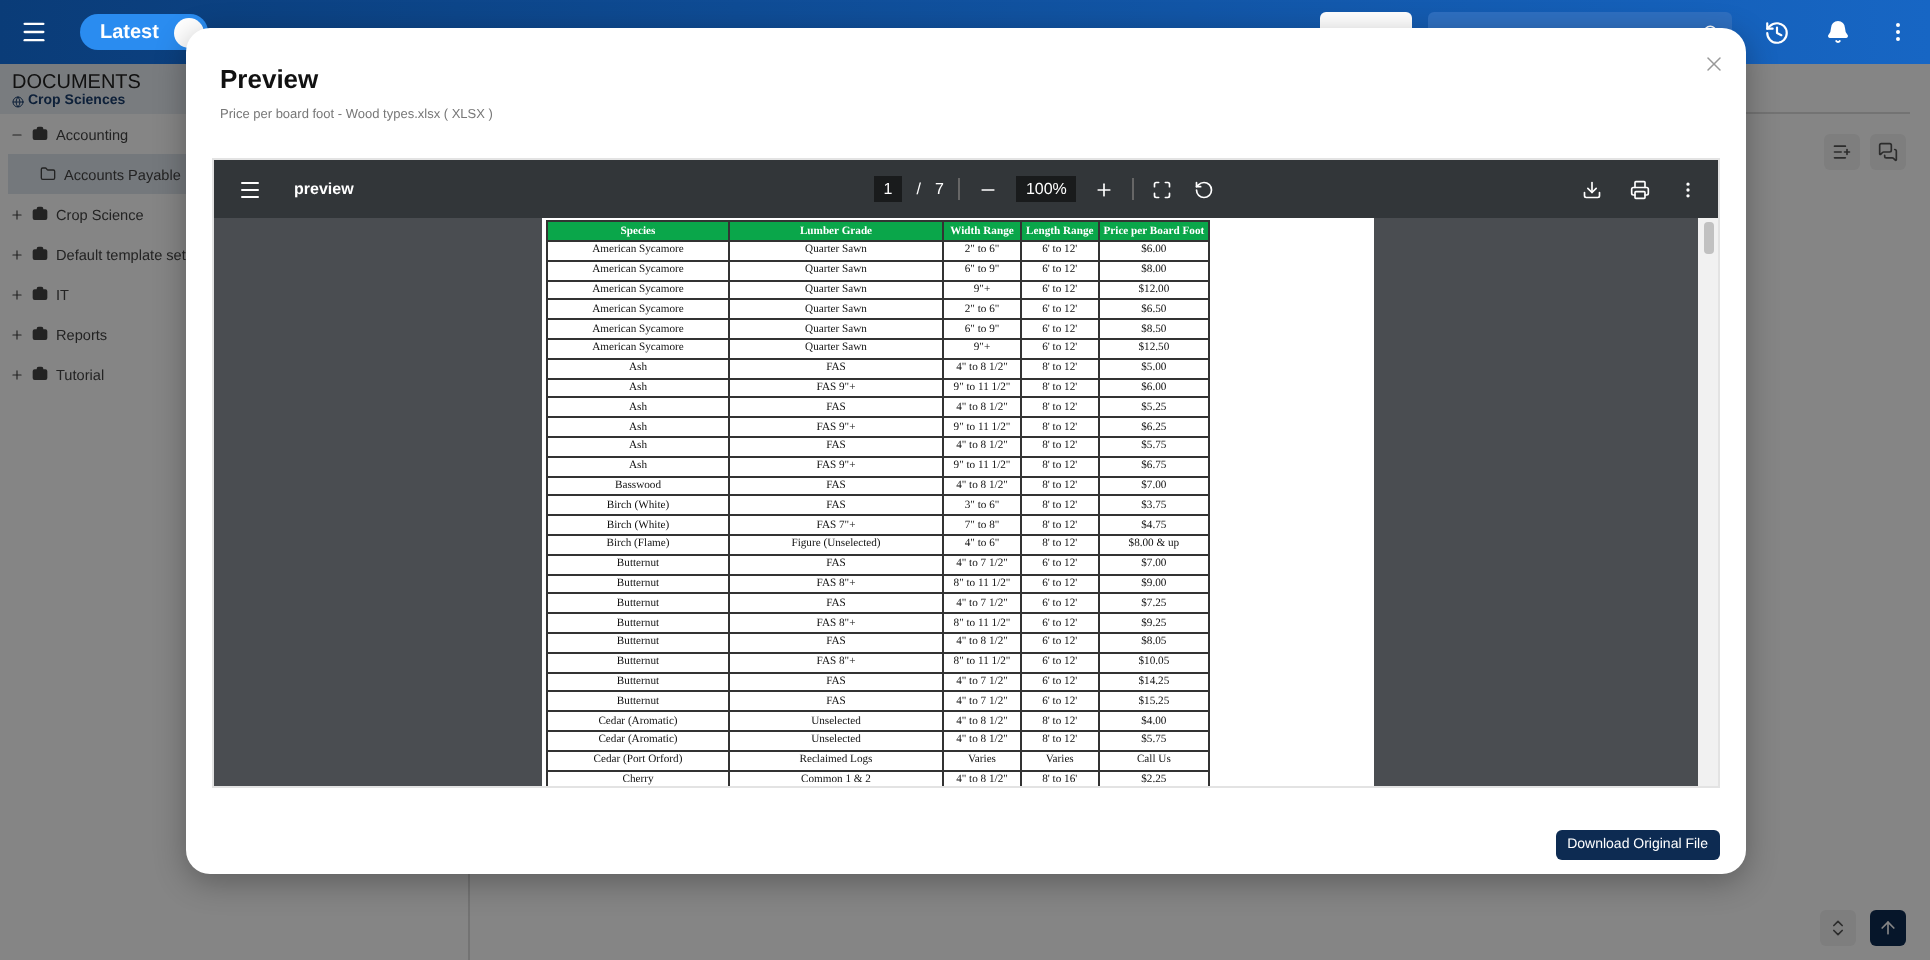 The image size is (1930, 960). What do you see at coordinates (76, 83) in the screenshot?
I see `sidebar-title: DOCUMENTS` at bounding box center [76, 83].